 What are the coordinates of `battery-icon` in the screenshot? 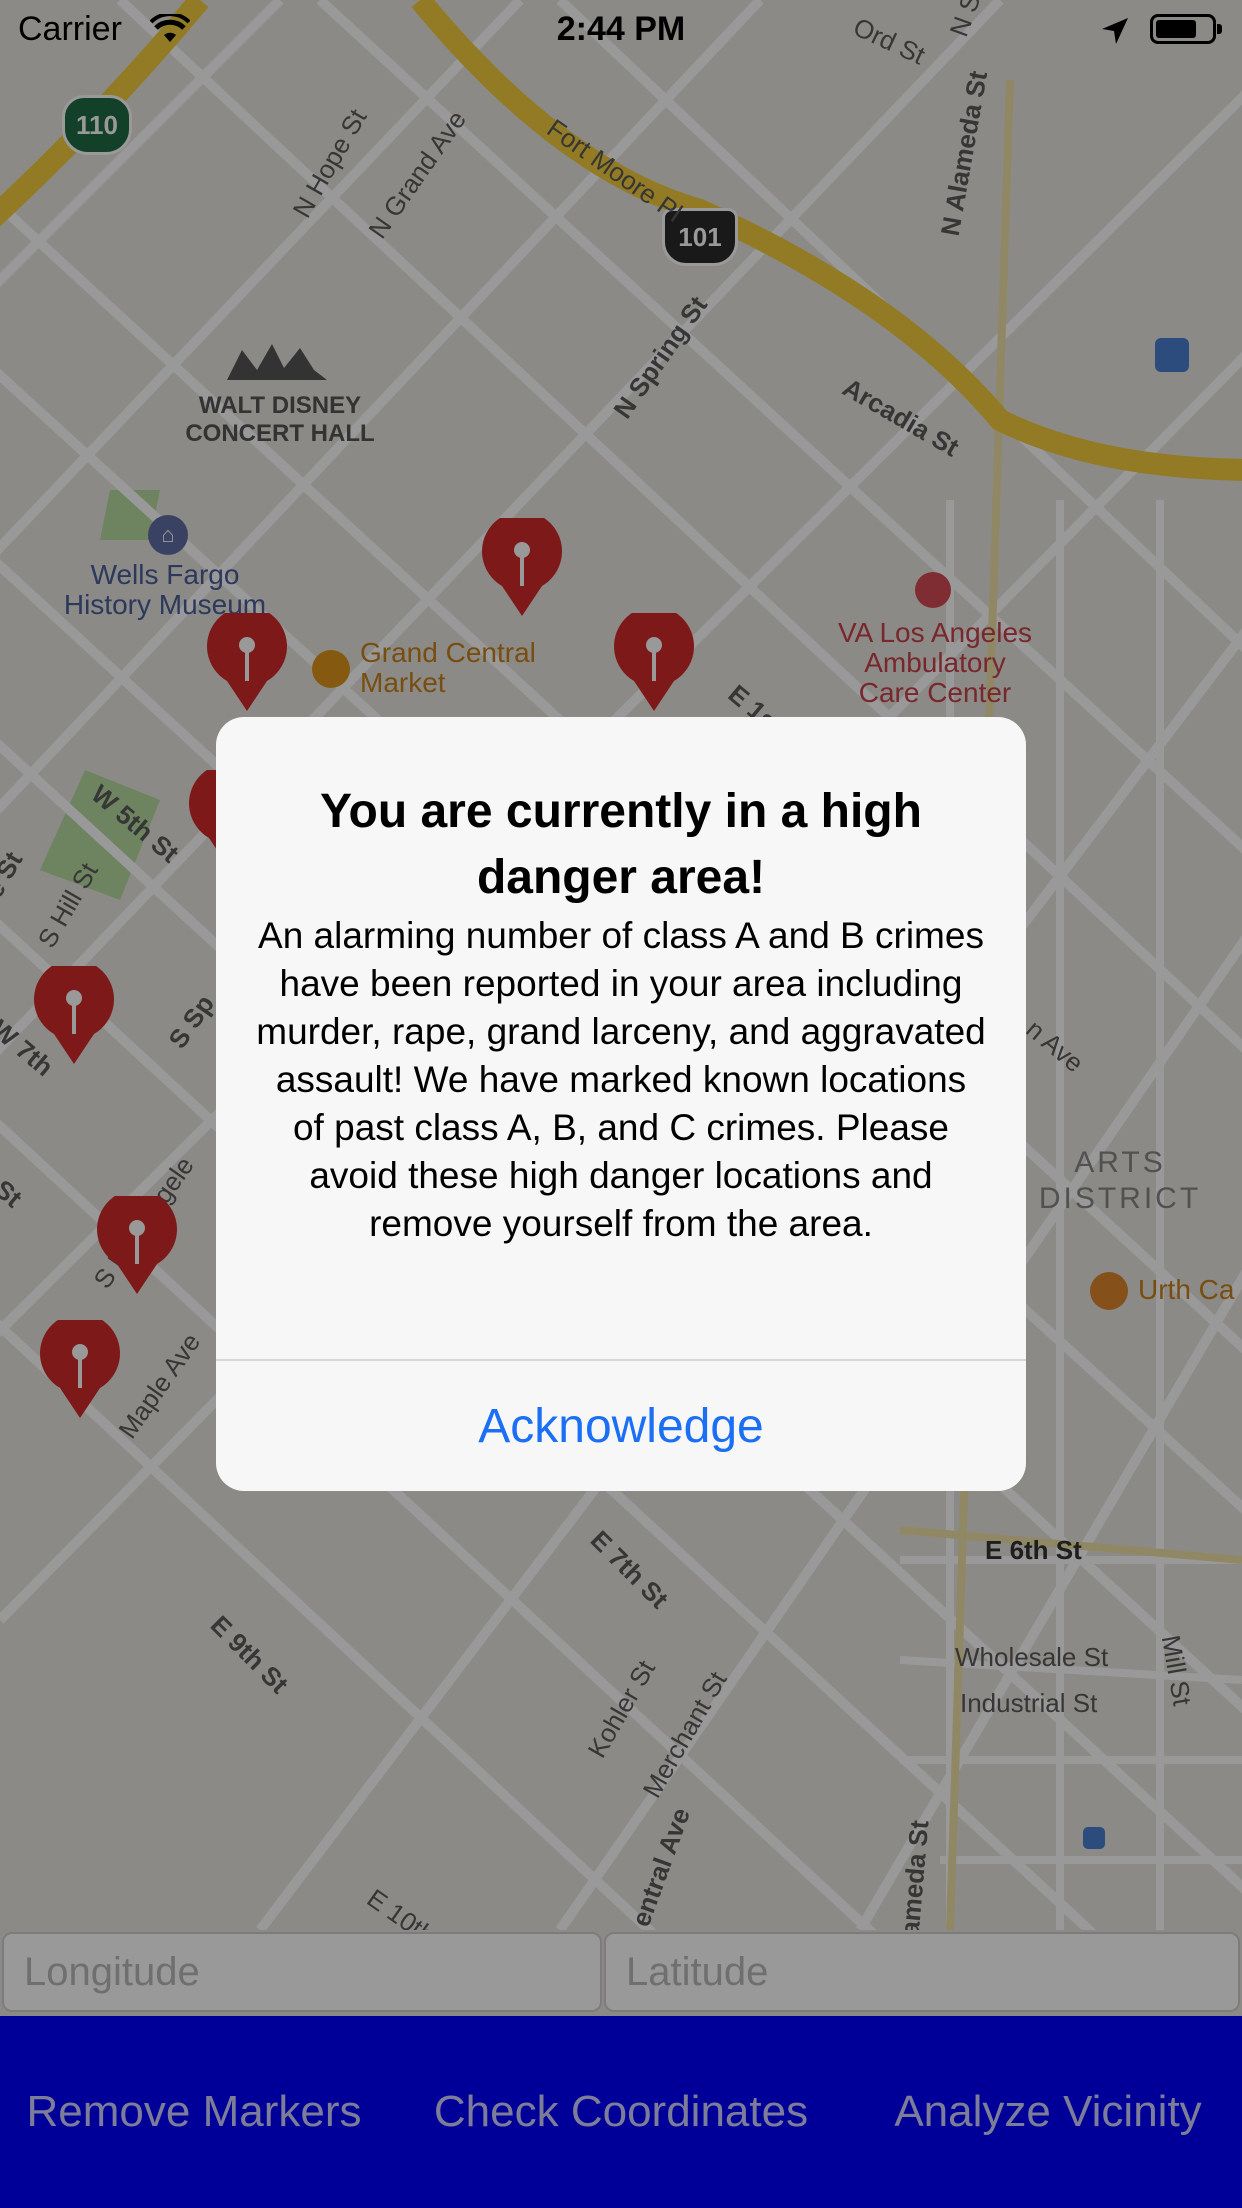 It's located at (1186, 29).